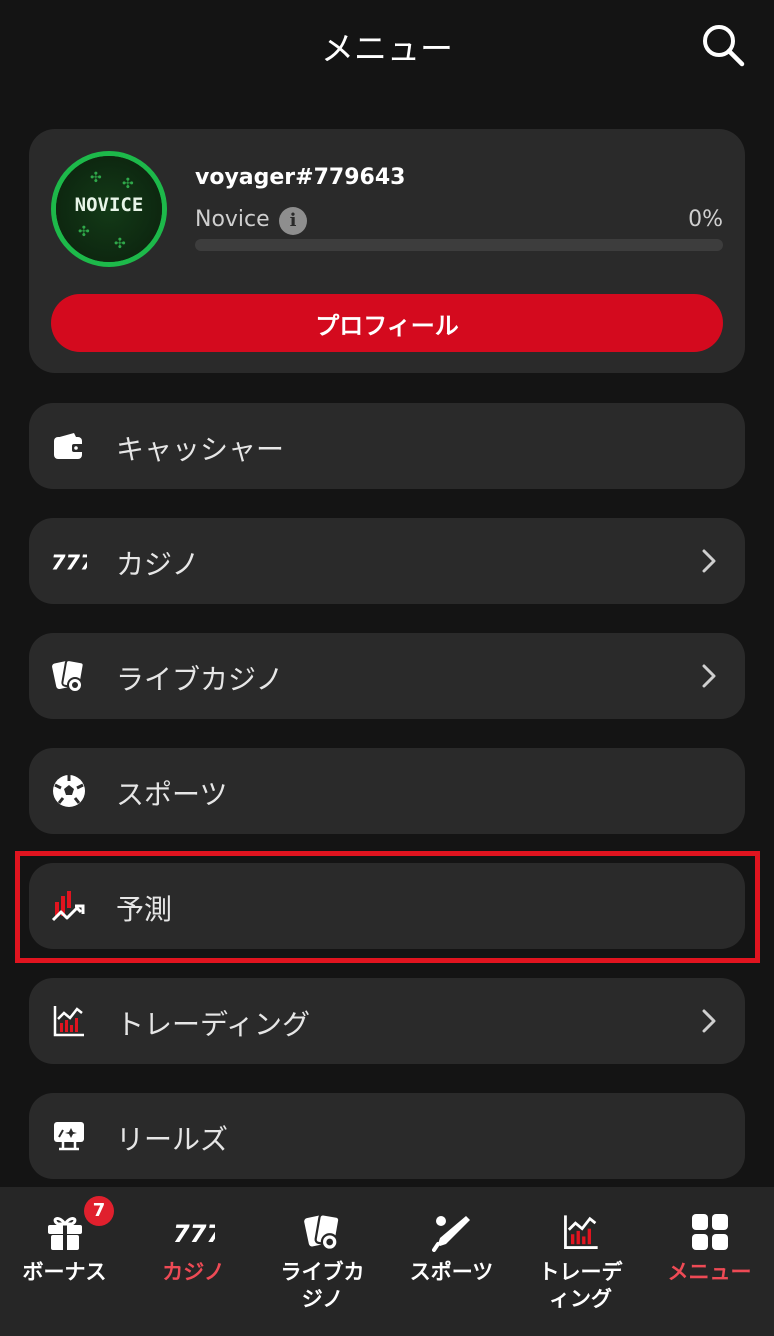  Describe the element at coordinates (65, 1232) in the screenshot. I see `gift-icon` at that location.